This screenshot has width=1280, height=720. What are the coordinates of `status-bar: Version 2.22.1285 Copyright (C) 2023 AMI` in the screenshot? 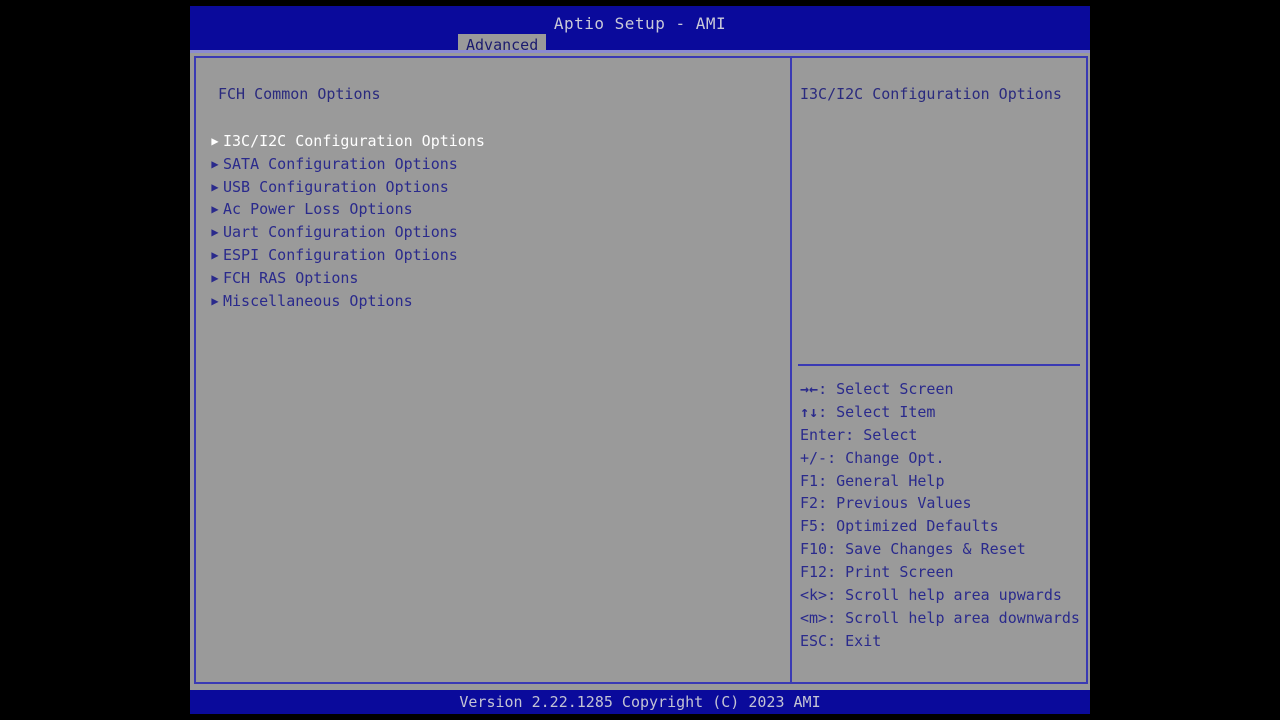 It's located at (640, 702).